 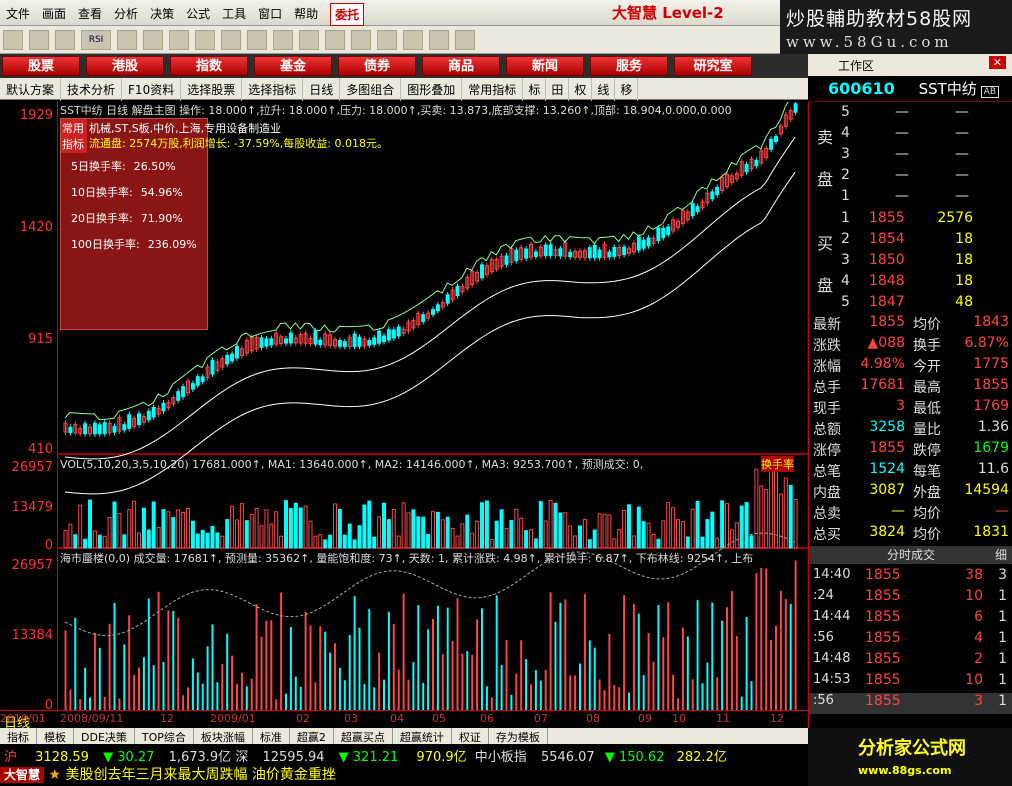 What do you see at coordinates (629, 66) in the screenshot?
I see `tab-item: 服务` at bounding box center [629, 66].